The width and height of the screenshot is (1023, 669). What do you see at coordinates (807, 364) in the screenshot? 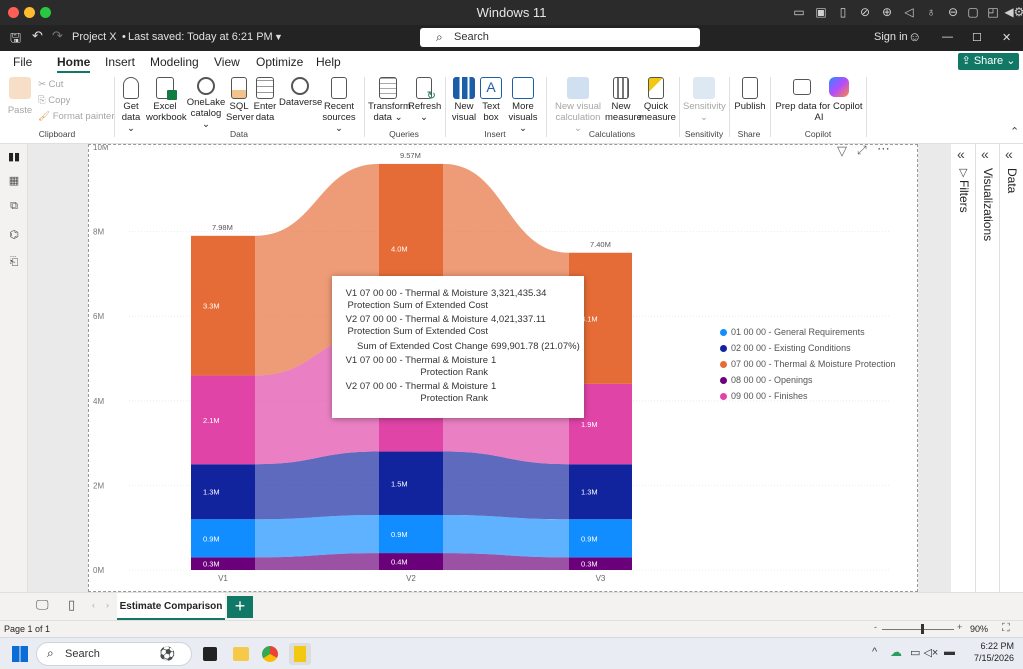
I see `legend-item: 07 00 00 - Thermal & Moisture Protection` at bounding box center [807, 364].